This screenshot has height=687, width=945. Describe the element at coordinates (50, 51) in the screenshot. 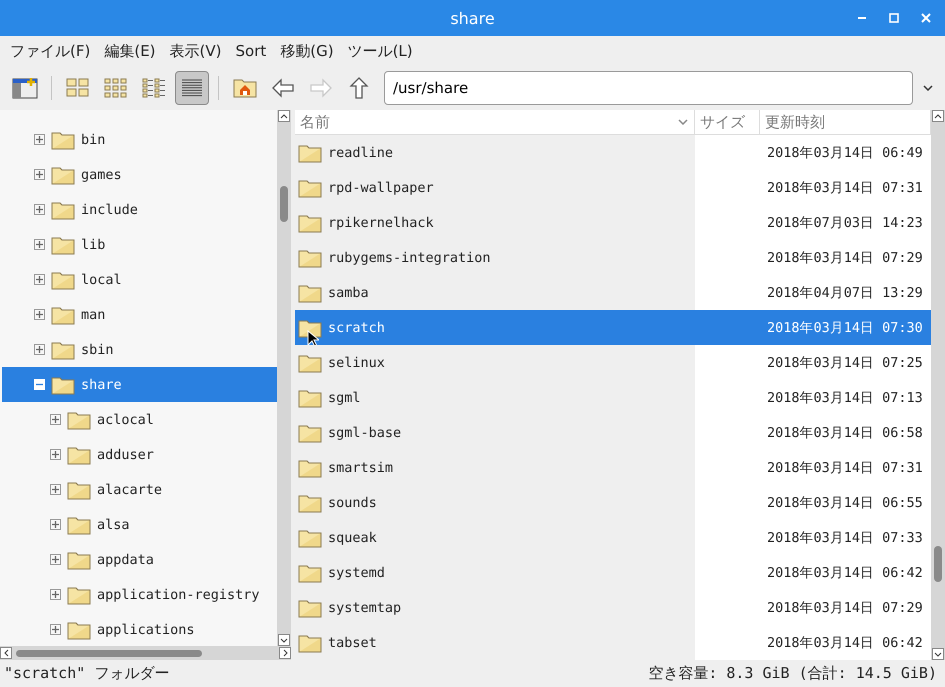

I see `menu-item: ファイル(F)` at that location.